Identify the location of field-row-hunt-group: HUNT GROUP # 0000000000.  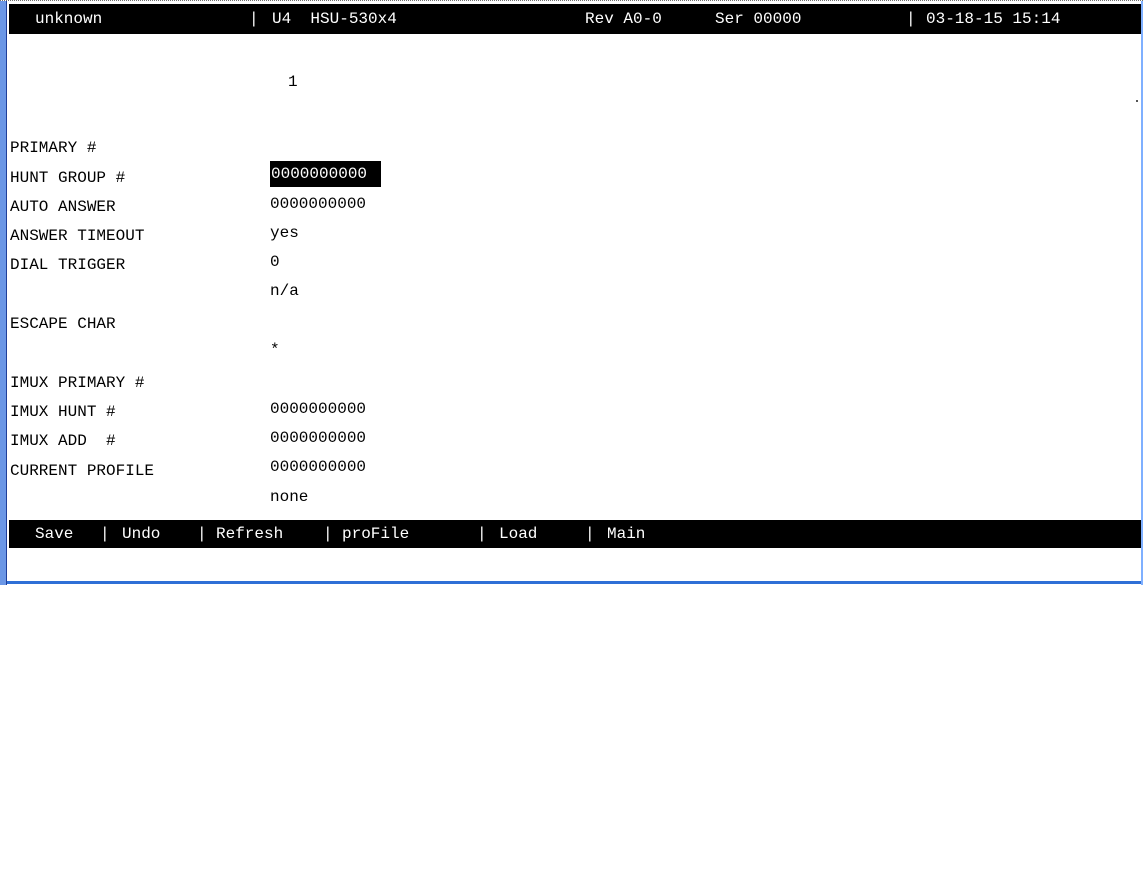
(188, 176).